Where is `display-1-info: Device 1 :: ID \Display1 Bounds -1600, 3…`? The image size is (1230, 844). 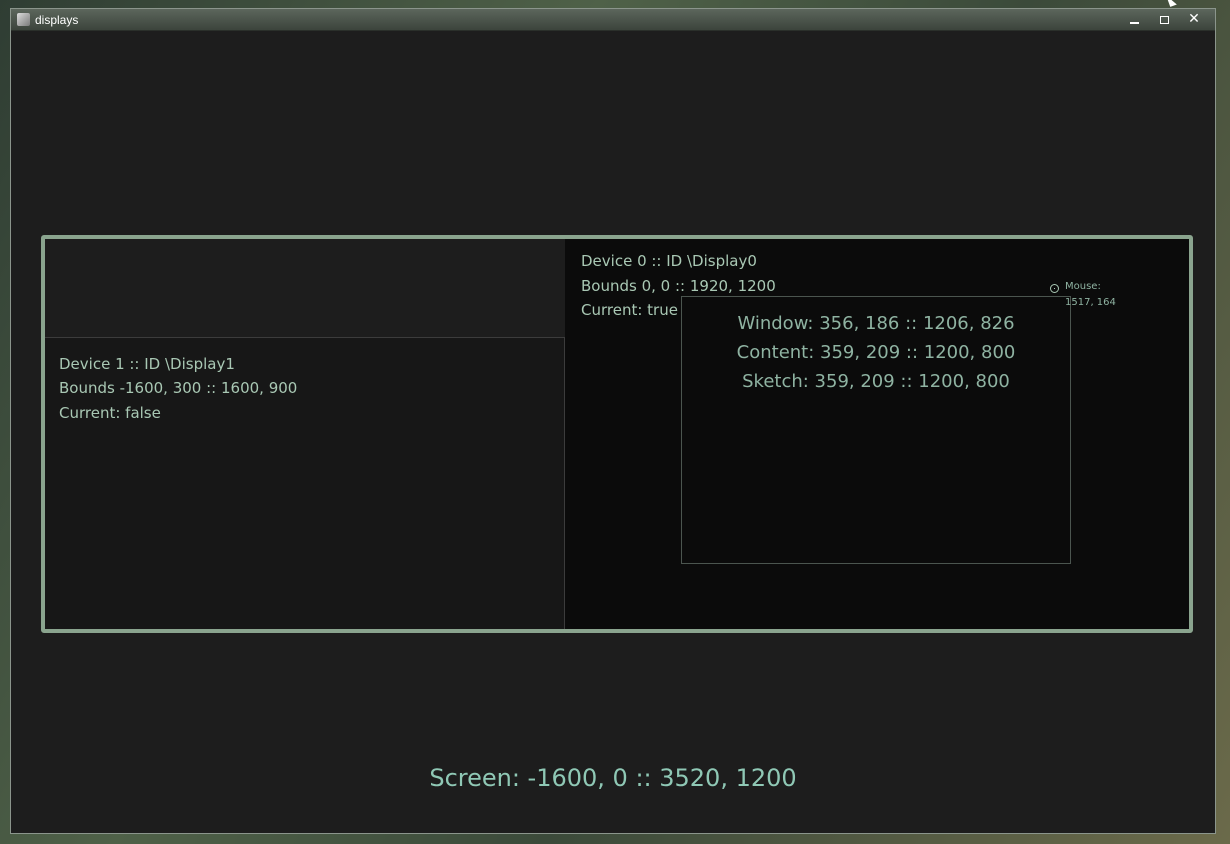 display-1-info: Device 1 :: ID \Display1 Bounds -1600, 3… is located at coordinates (178, 389).